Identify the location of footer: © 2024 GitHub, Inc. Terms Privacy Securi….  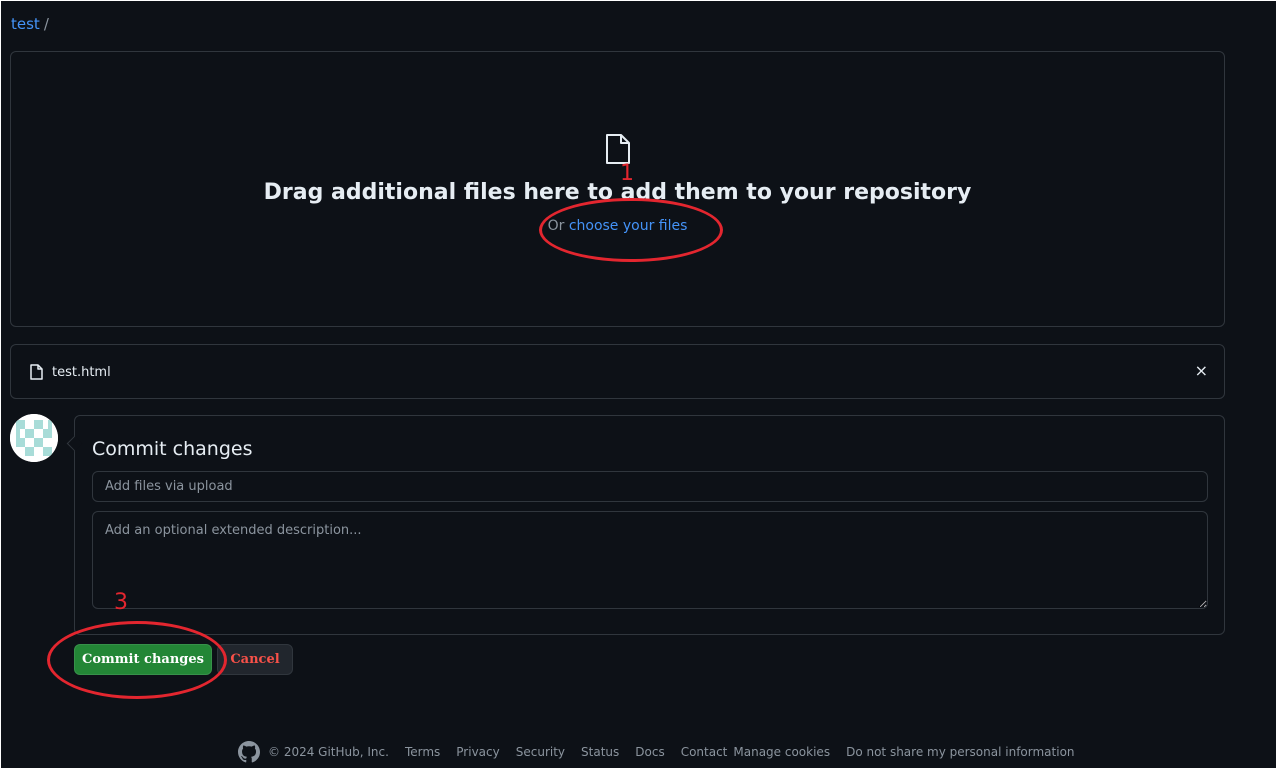
(664, 752).